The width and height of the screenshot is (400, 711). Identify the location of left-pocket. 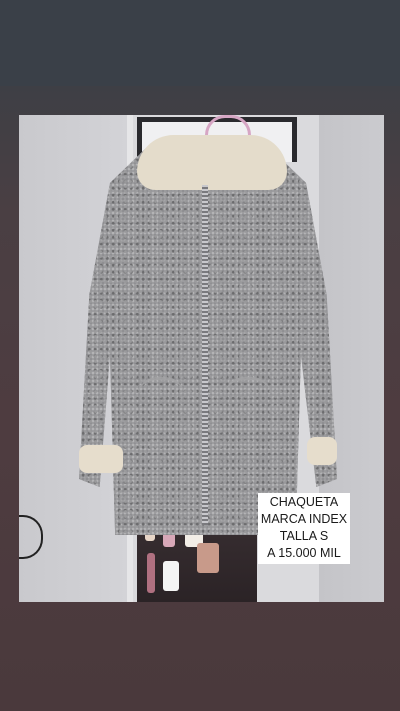
(161, 398).